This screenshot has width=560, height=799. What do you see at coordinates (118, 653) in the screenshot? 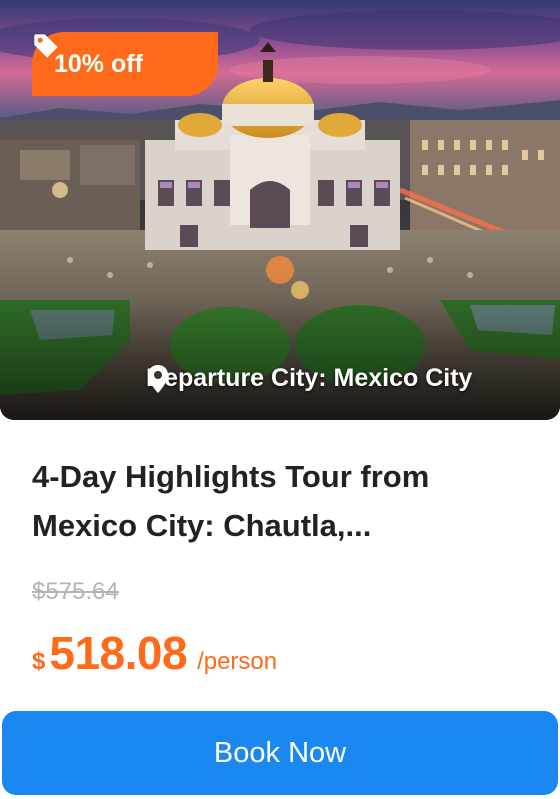
I see `price-amount: 518.08` at bounding box center [118, 653].